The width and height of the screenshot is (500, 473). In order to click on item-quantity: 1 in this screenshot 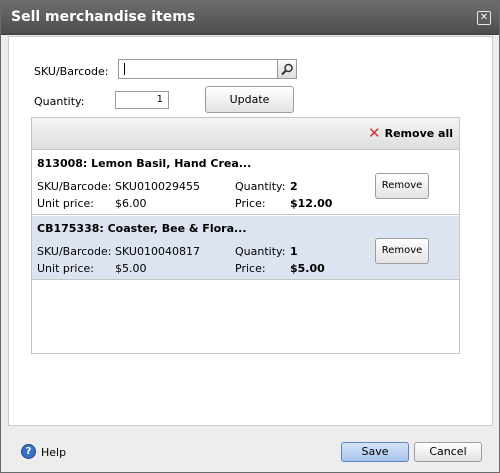, I will do `click(294, 251)`.